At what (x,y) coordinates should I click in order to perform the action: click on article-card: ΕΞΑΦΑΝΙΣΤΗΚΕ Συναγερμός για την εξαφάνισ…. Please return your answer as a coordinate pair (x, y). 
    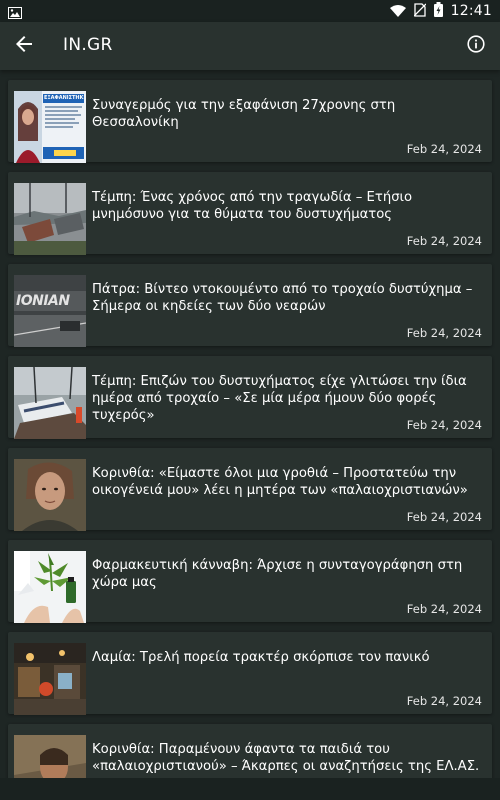
    Looking at the image, I should click on (250, 121).